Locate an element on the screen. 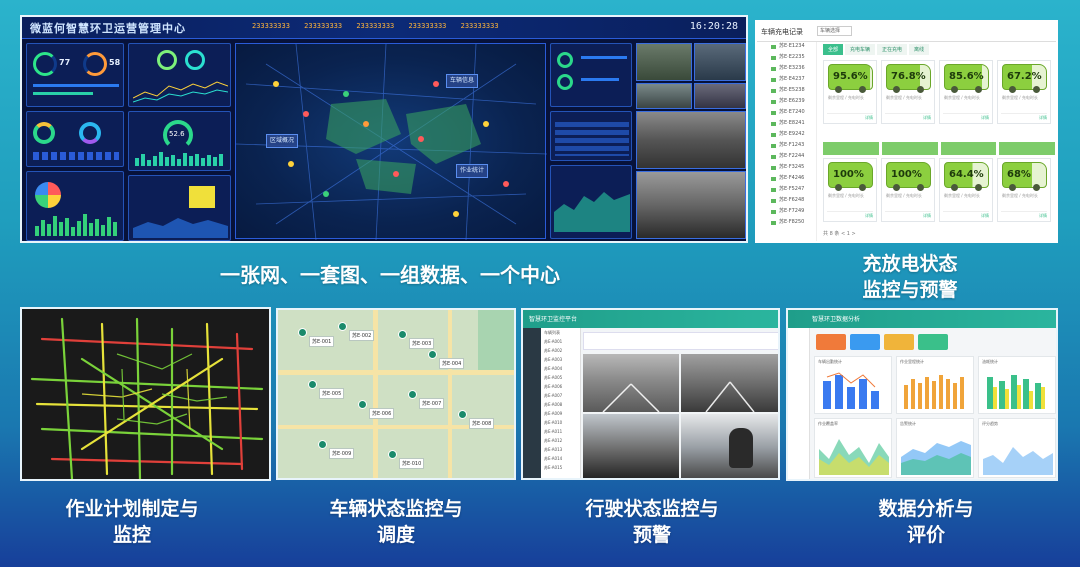 The image size is (1080, 567). battery-card: 76.8% 剩余里程 / 充电时长 详情 is located at coordinates (908, 92).